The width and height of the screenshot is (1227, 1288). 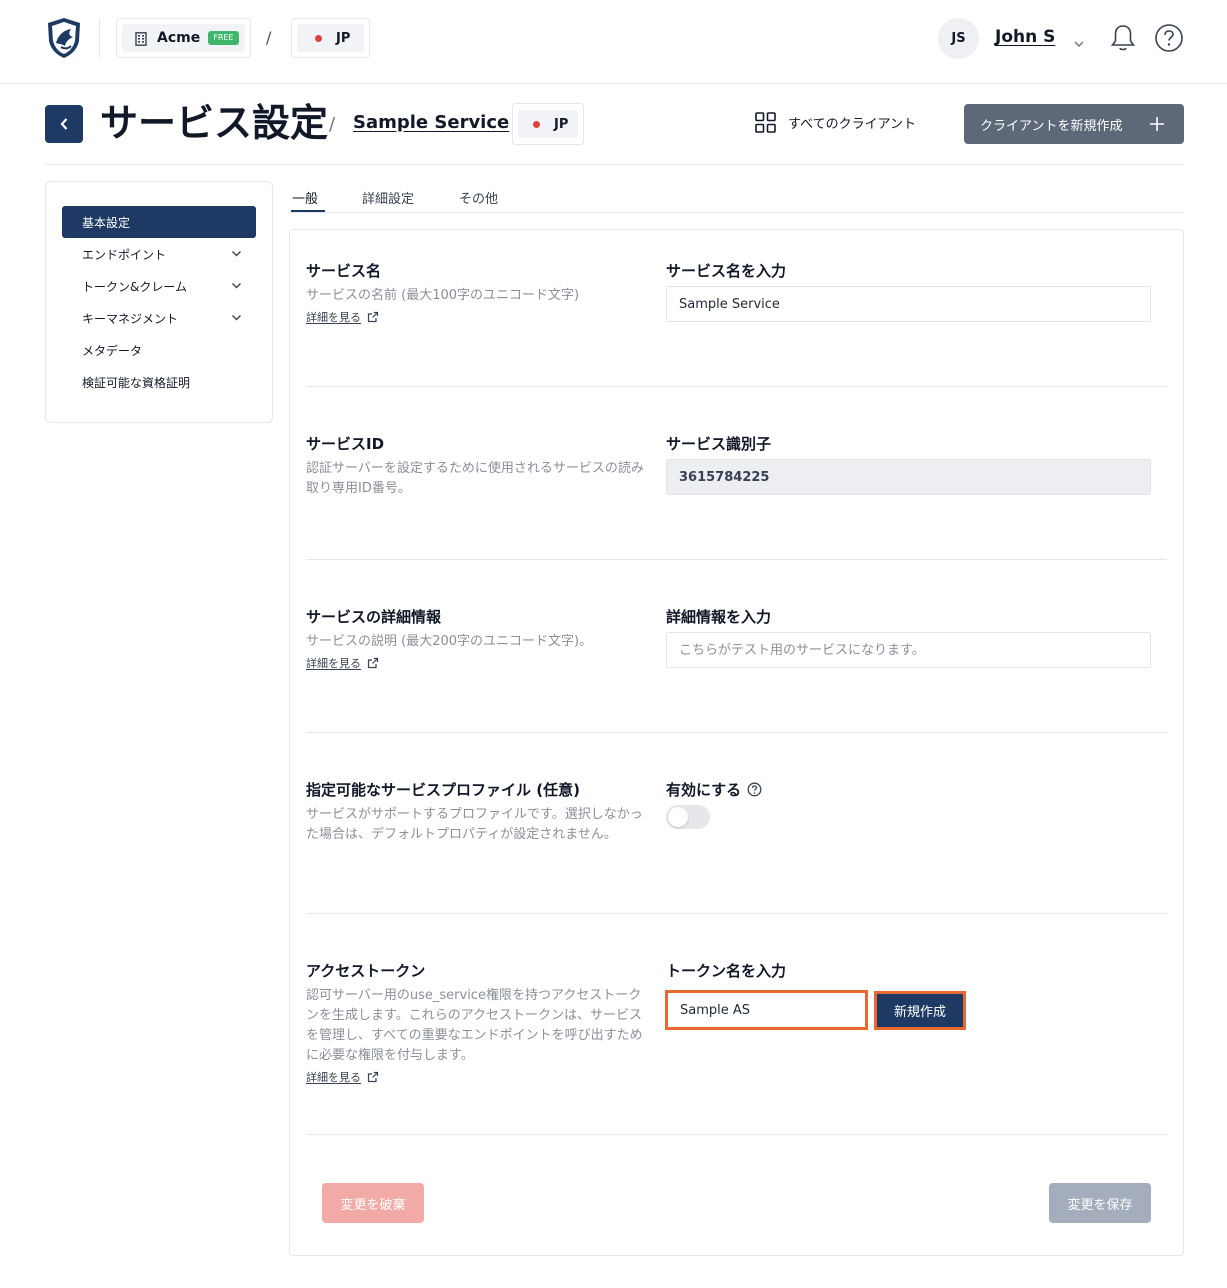 What do you see at coordinates (908, 477) in the screenshot?
I see `service-identifier-field` at bounding box center [908, 477].